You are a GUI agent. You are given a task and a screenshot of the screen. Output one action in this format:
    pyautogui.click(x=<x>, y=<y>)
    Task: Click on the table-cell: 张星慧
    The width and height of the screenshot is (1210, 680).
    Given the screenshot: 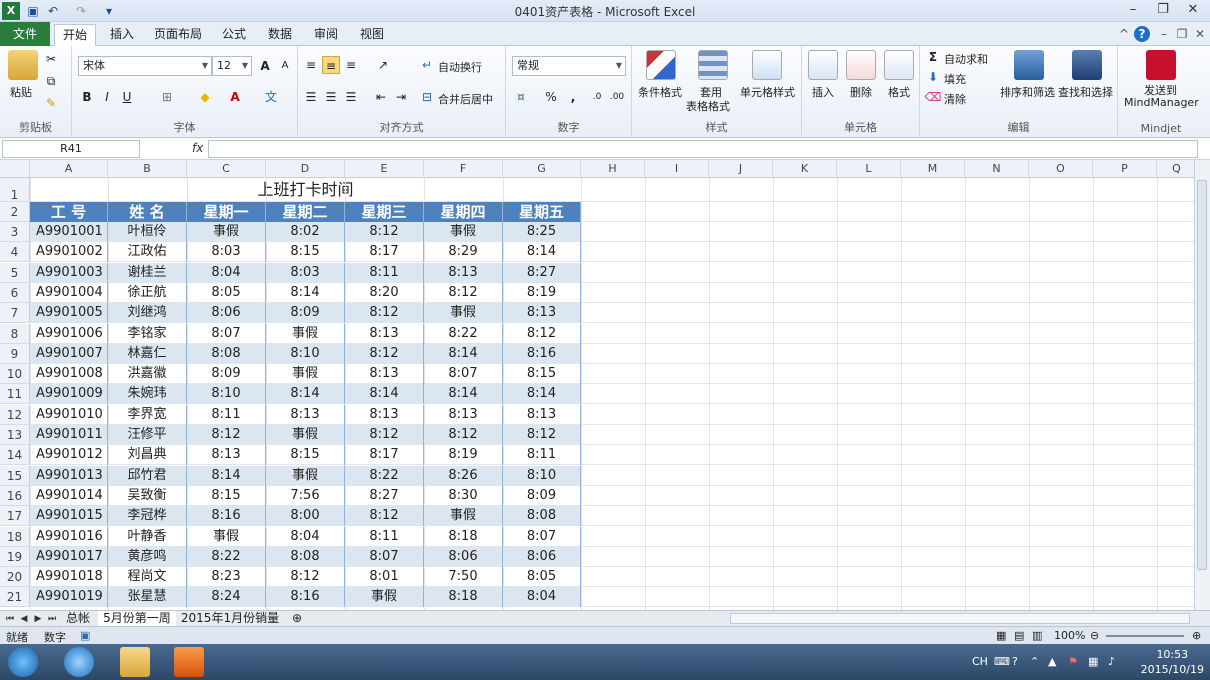 What is the action you would take?
    pyautogui.click(x=147, y=597)
    